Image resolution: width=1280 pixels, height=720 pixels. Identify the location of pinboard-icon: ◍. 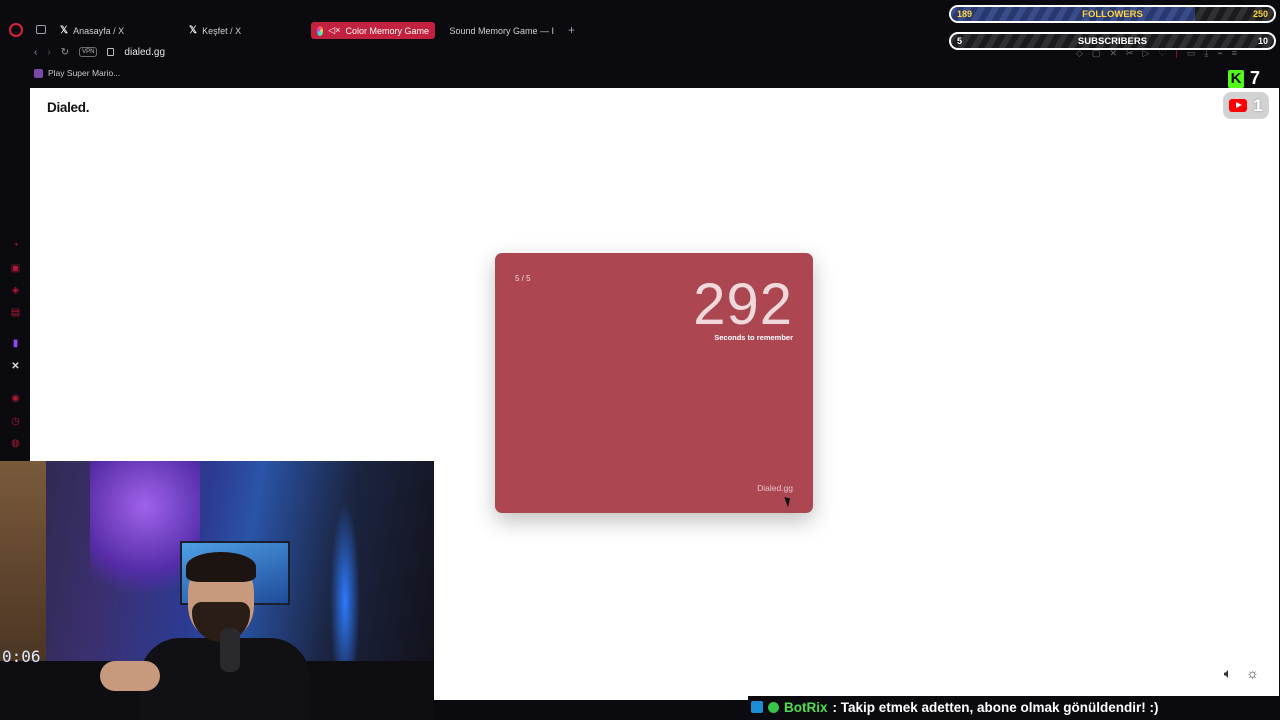
(15, 443).